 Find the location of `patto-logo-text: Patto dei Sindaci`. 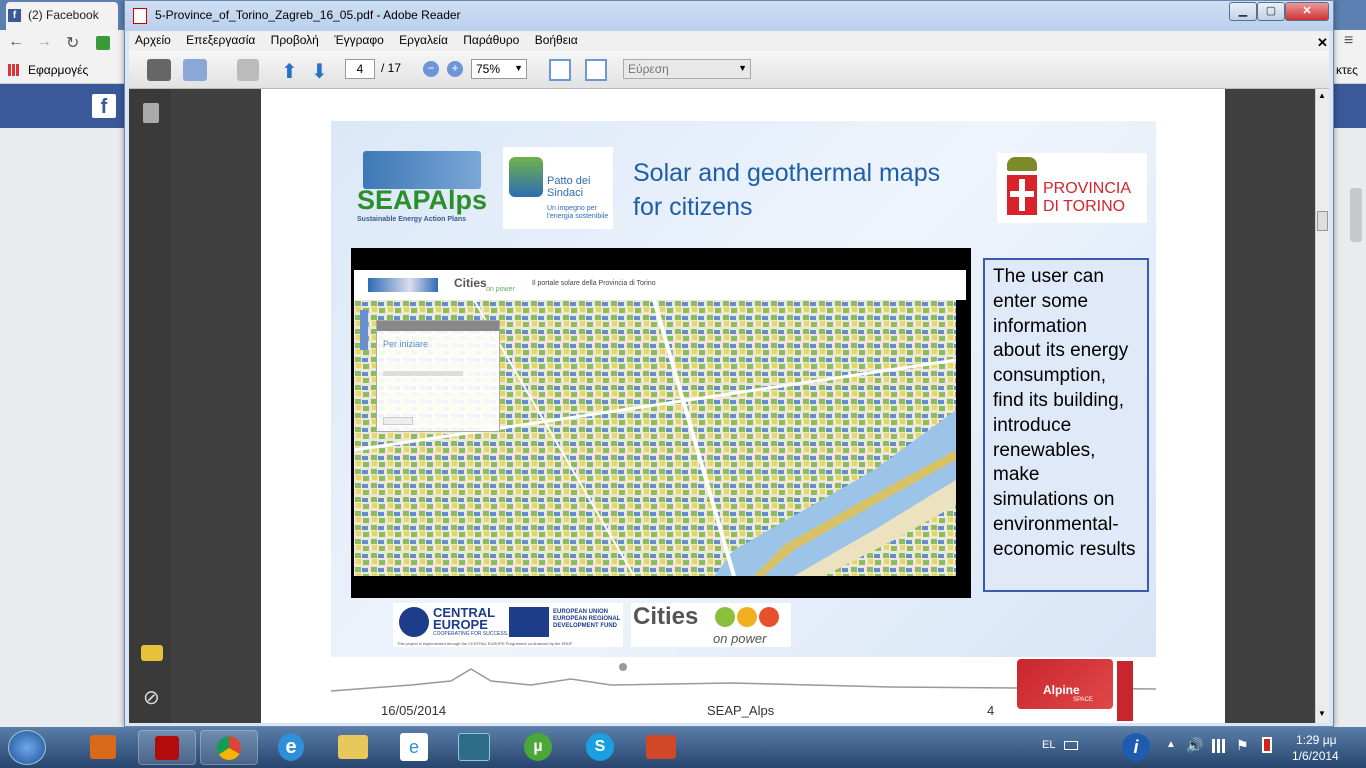

patto-logo-text: Patto dei Sindaci is located at coordinates (569, 187).